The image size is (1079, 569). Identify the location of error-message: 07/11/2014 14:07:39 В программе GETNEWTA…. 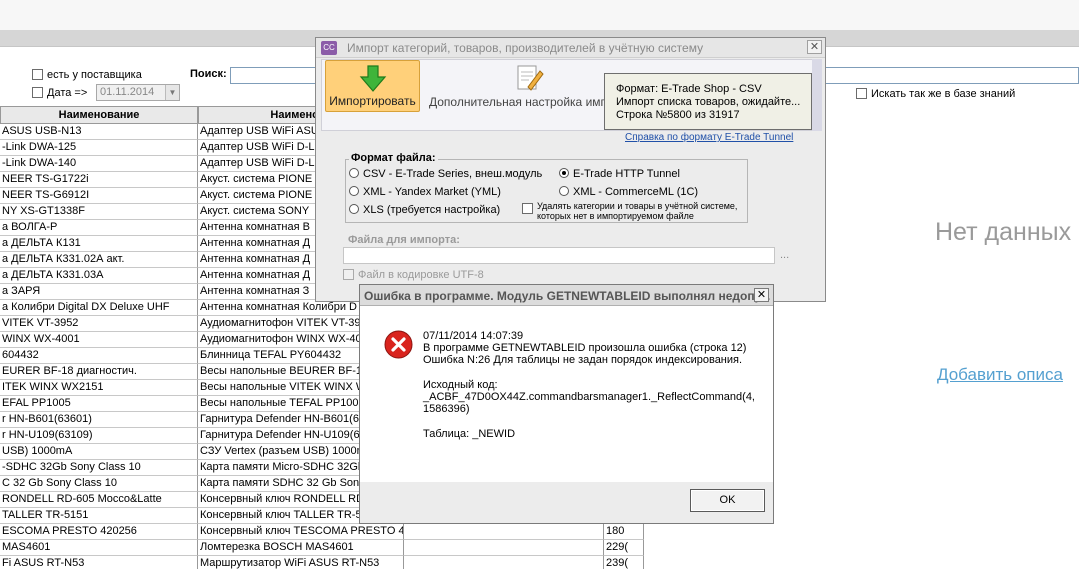
(595, 385).